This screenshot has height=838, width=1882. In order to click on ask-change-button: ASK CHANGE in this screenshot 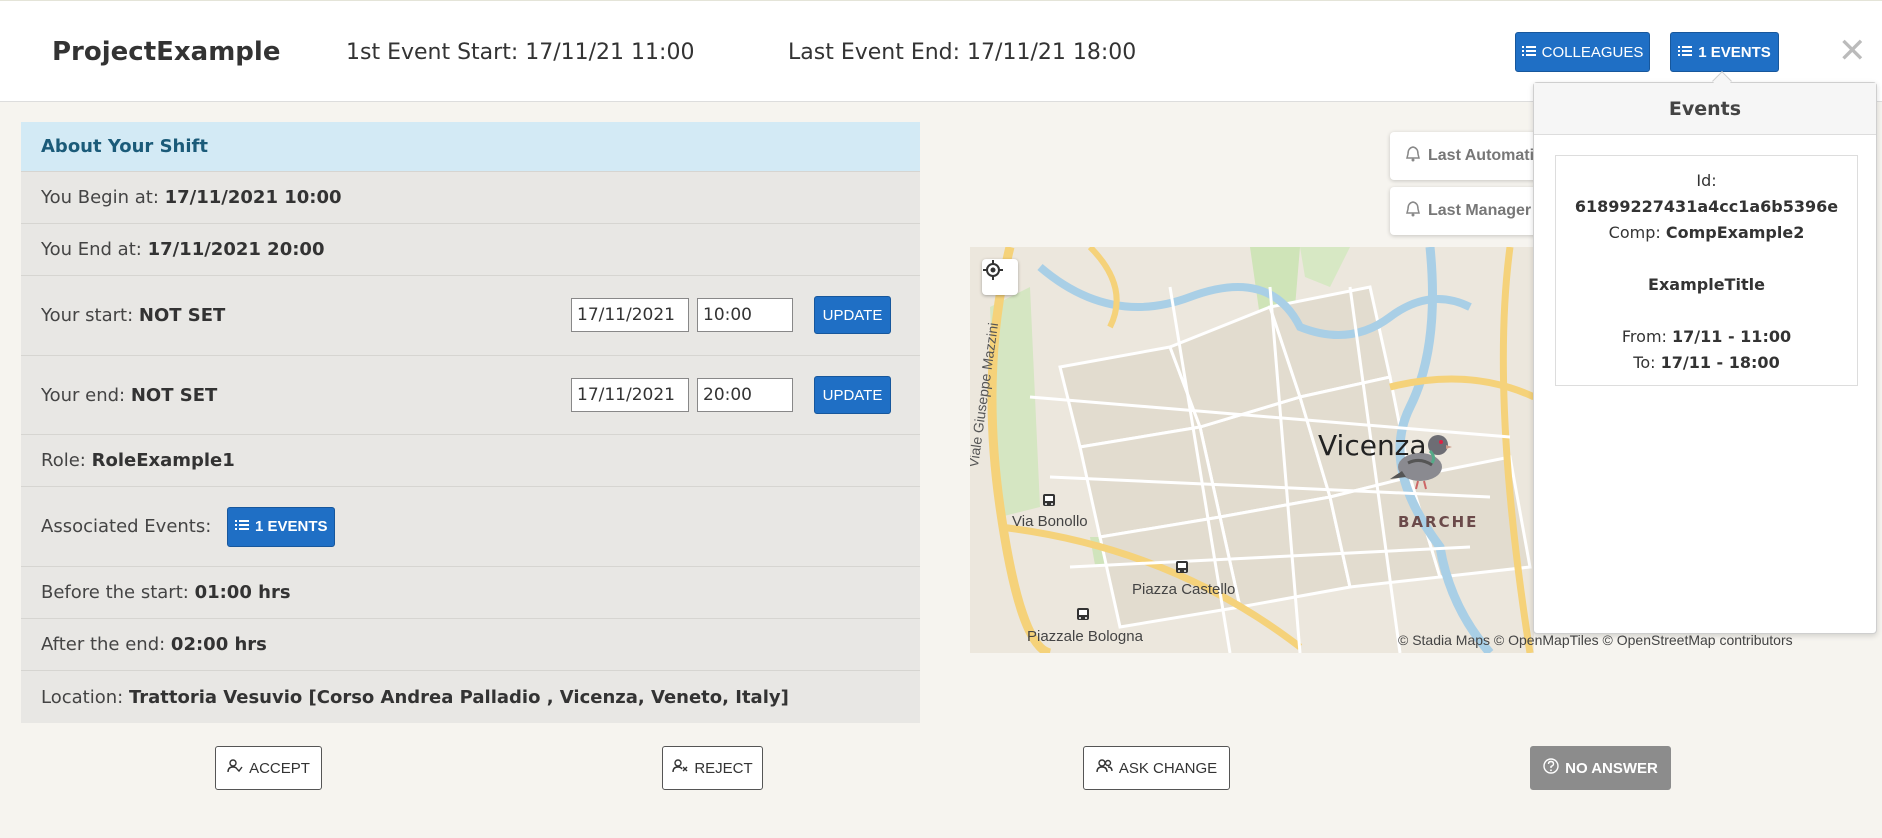, I will do `click(1156, 768)`.